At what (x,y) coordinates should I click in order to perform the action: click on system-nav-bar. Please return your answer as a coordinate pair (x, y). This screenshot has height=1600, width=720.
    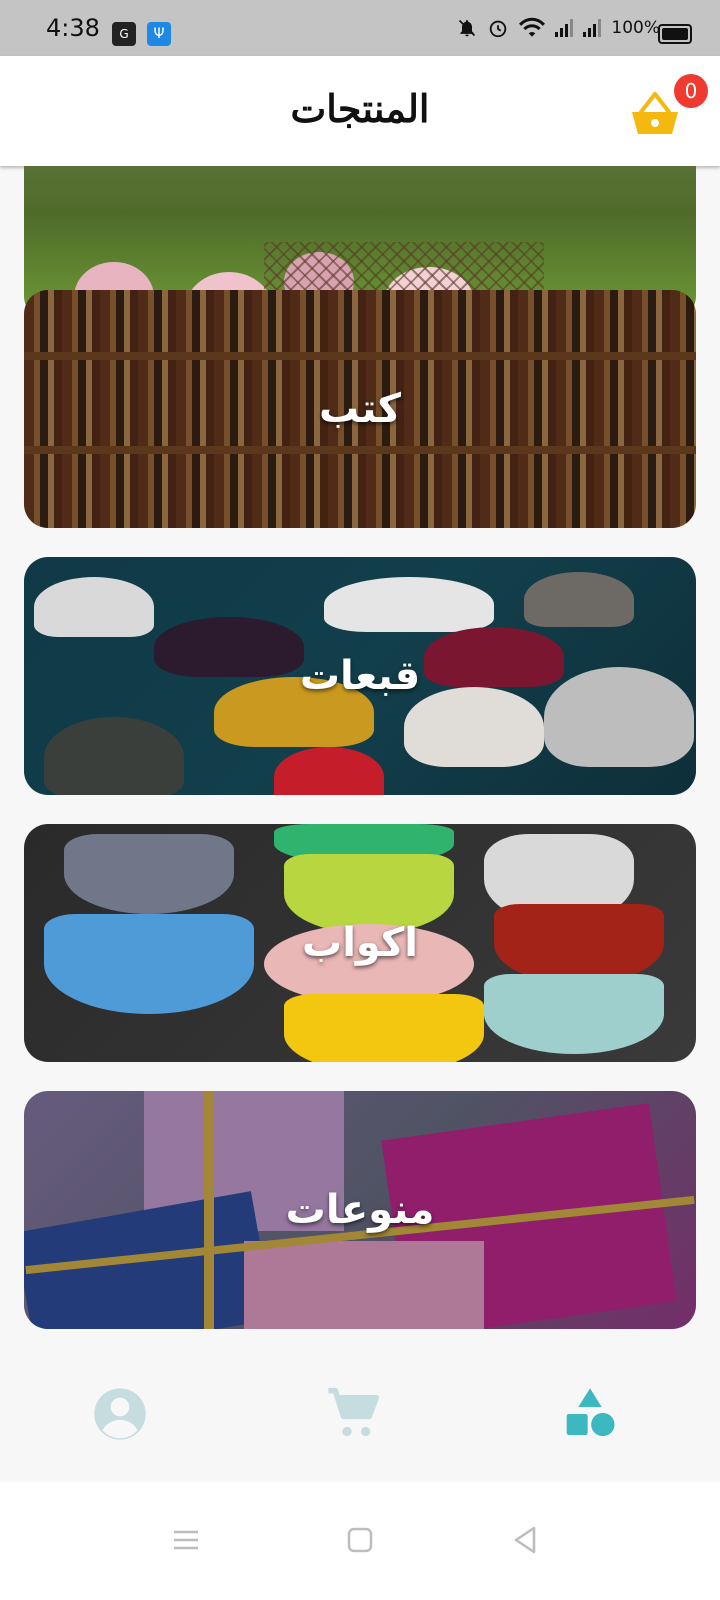
    Looking at the image, I should click on (360, 1541).